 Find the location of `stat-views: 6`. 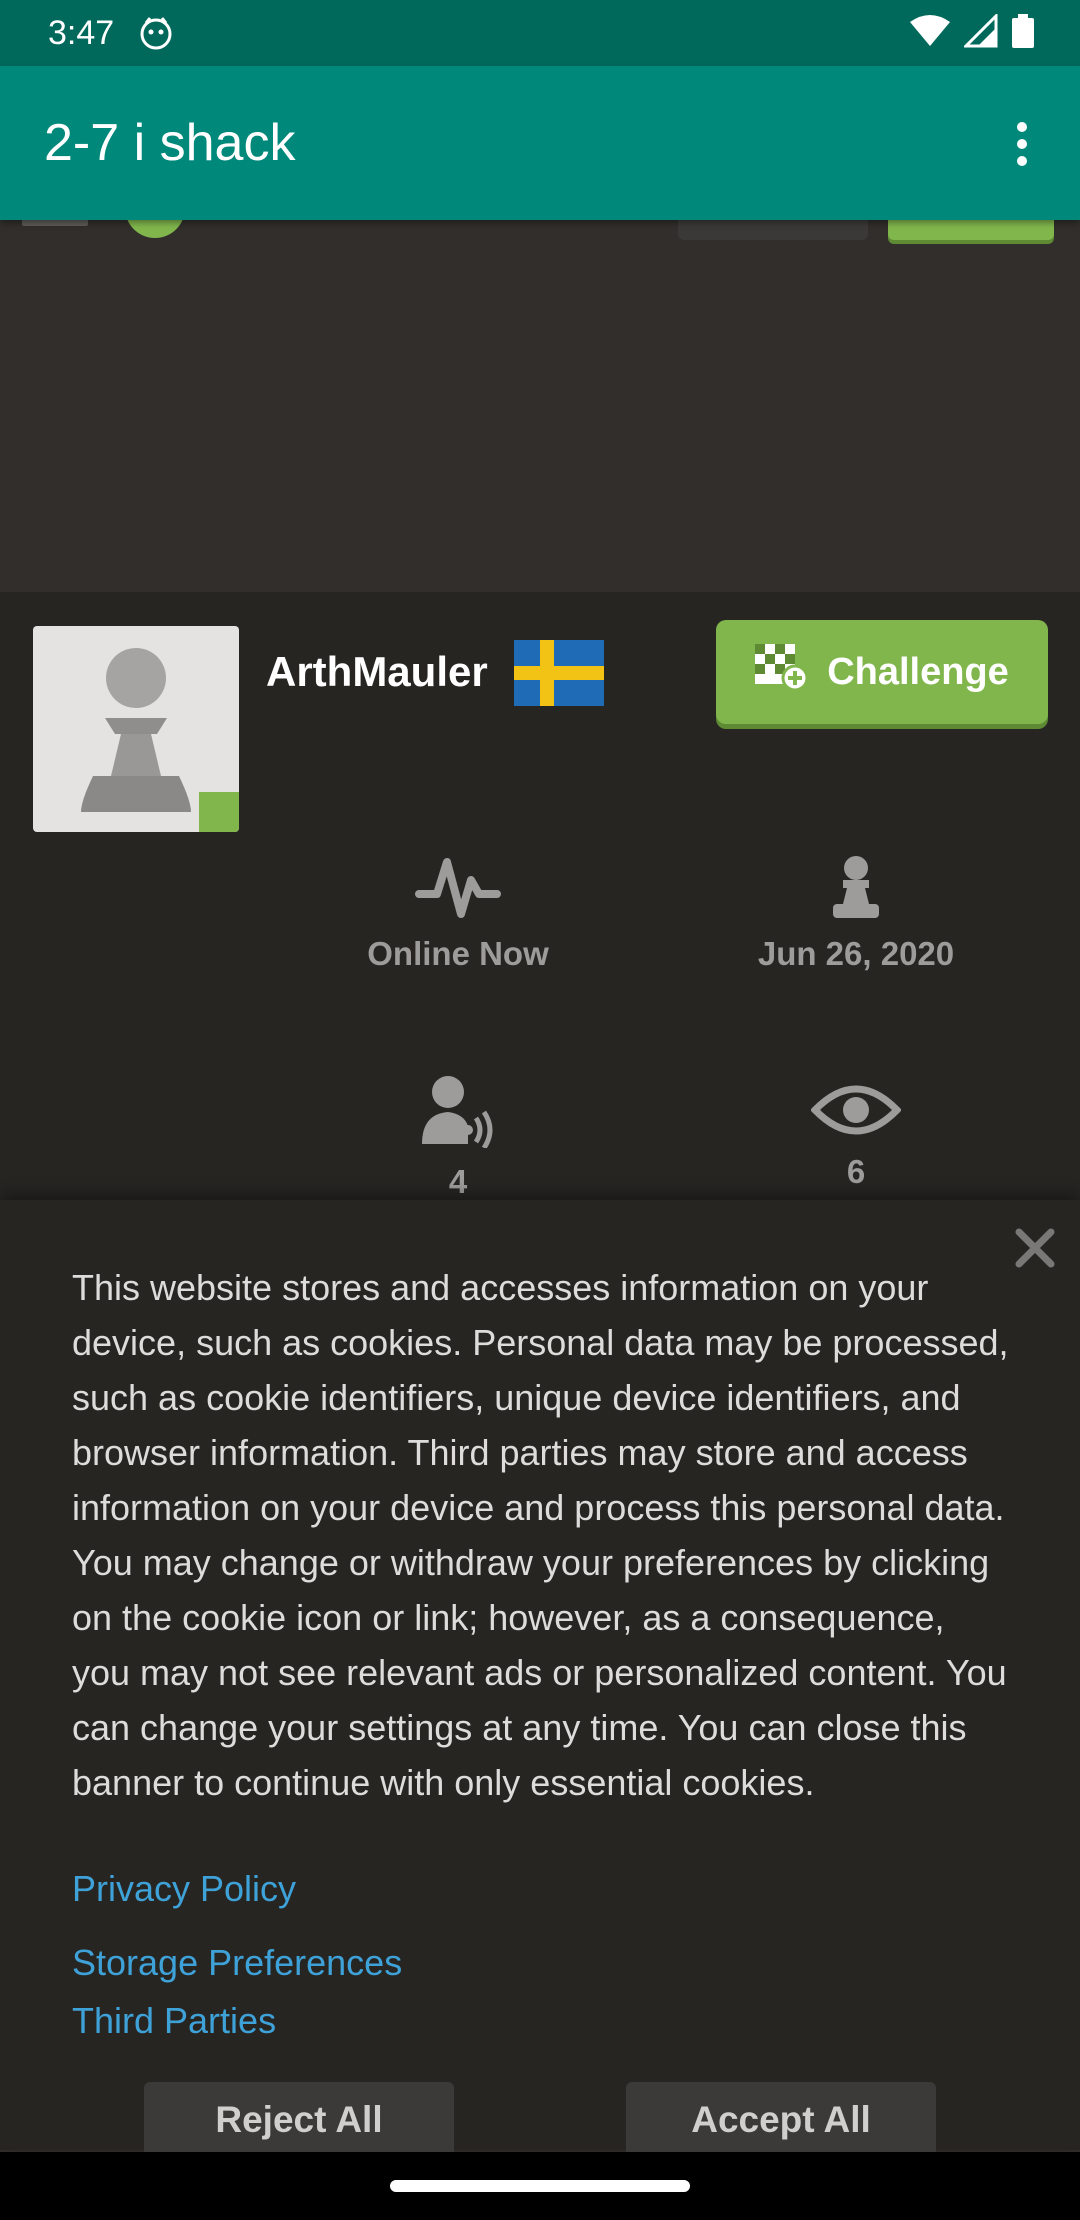

stat-views: 6 is located at coordinates (856, 1136).